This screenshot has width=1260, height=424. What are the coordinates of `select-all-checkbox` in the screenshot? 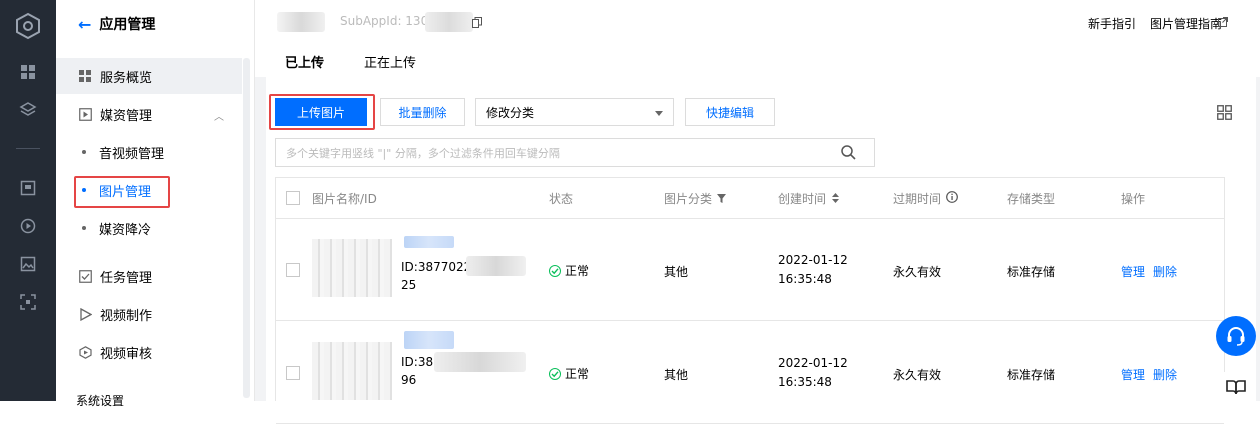 It's located at (293, 198).